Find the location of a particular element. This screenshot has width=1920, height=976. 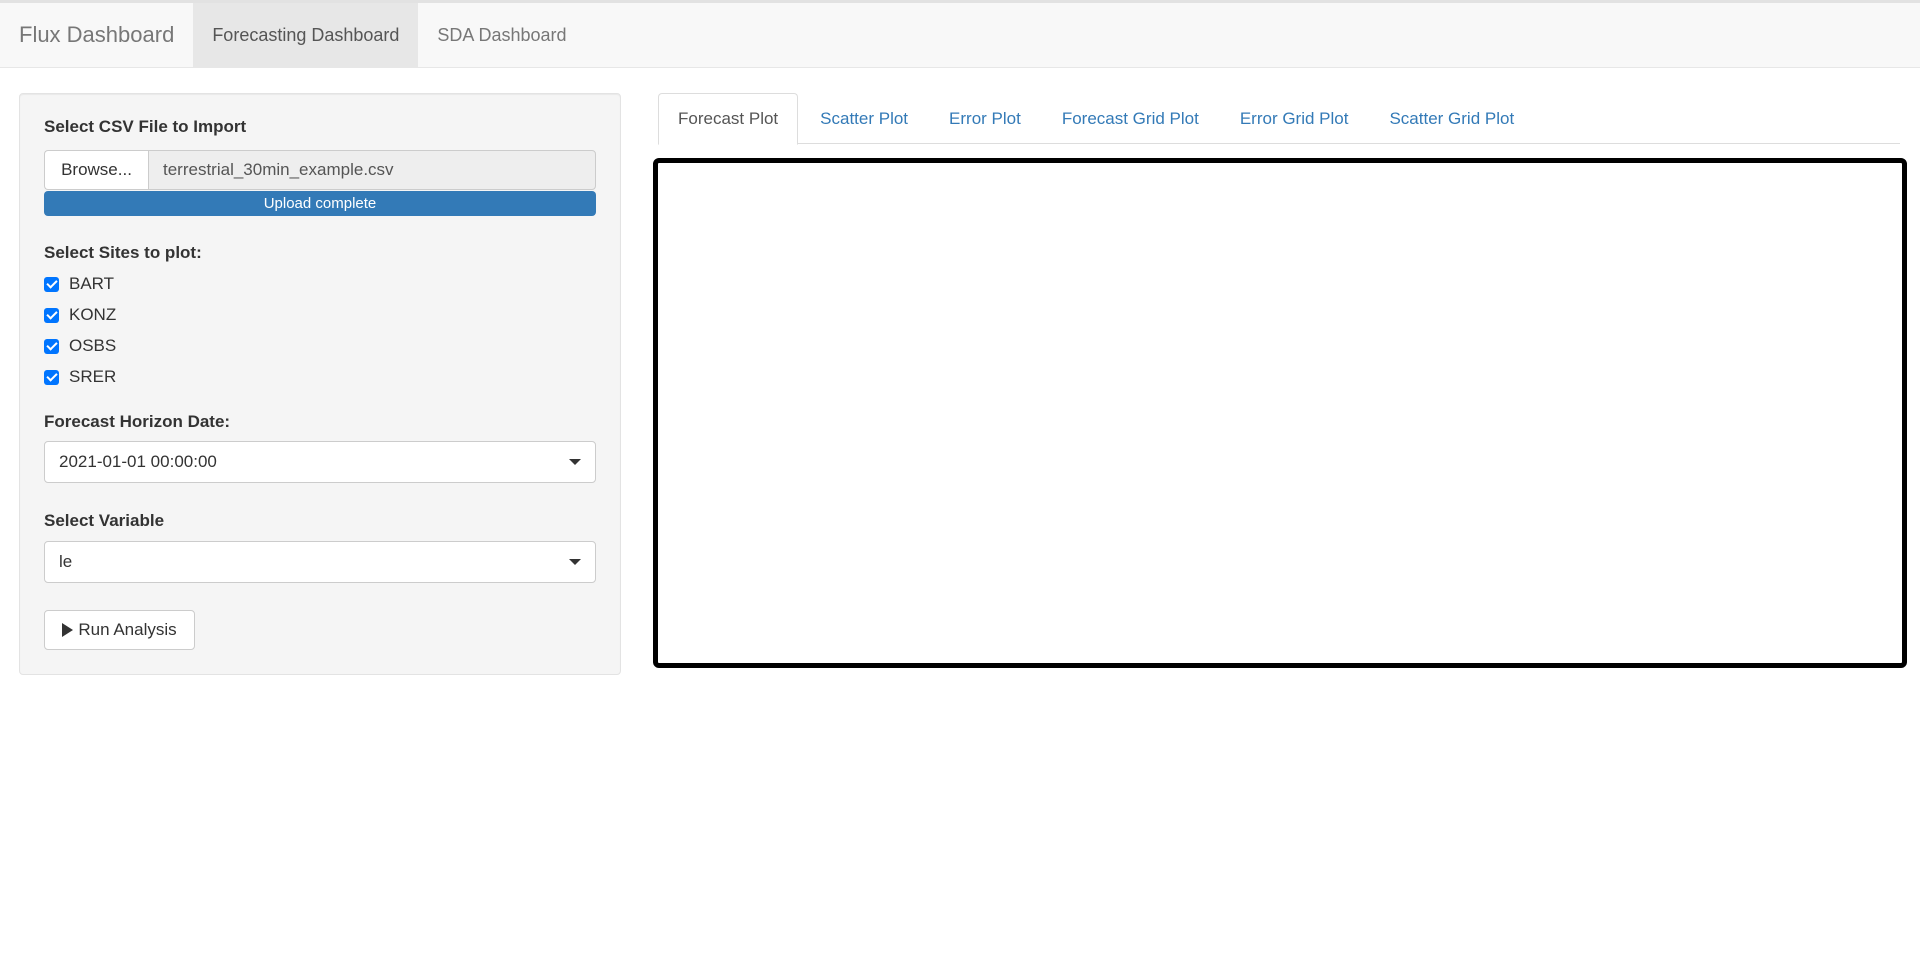

upload-progress: Upload complete is located at coordinates (320, 203).